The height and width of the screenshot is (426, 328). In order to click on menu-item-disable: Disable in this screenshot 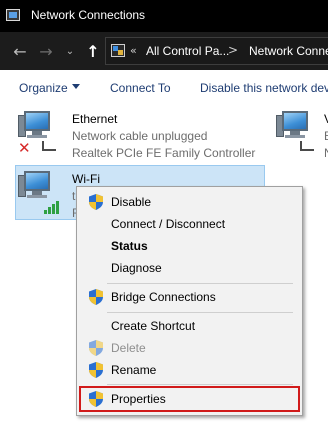, I will do `click(189, 202)`.